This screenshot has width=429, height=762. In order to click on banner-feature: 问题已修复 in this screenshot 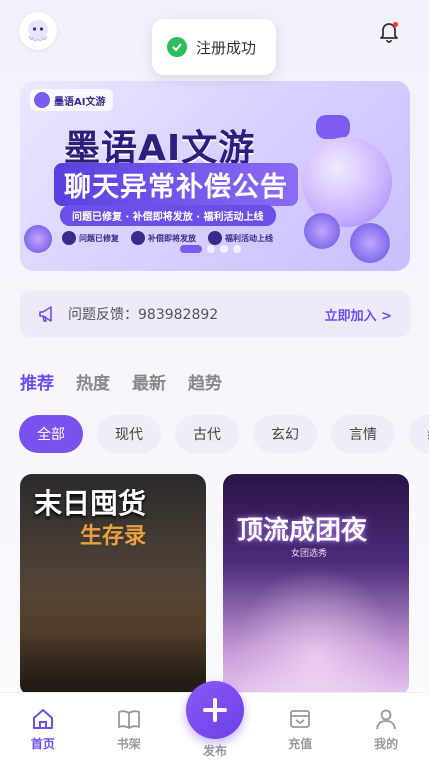, I will do `click(90, 238)`.